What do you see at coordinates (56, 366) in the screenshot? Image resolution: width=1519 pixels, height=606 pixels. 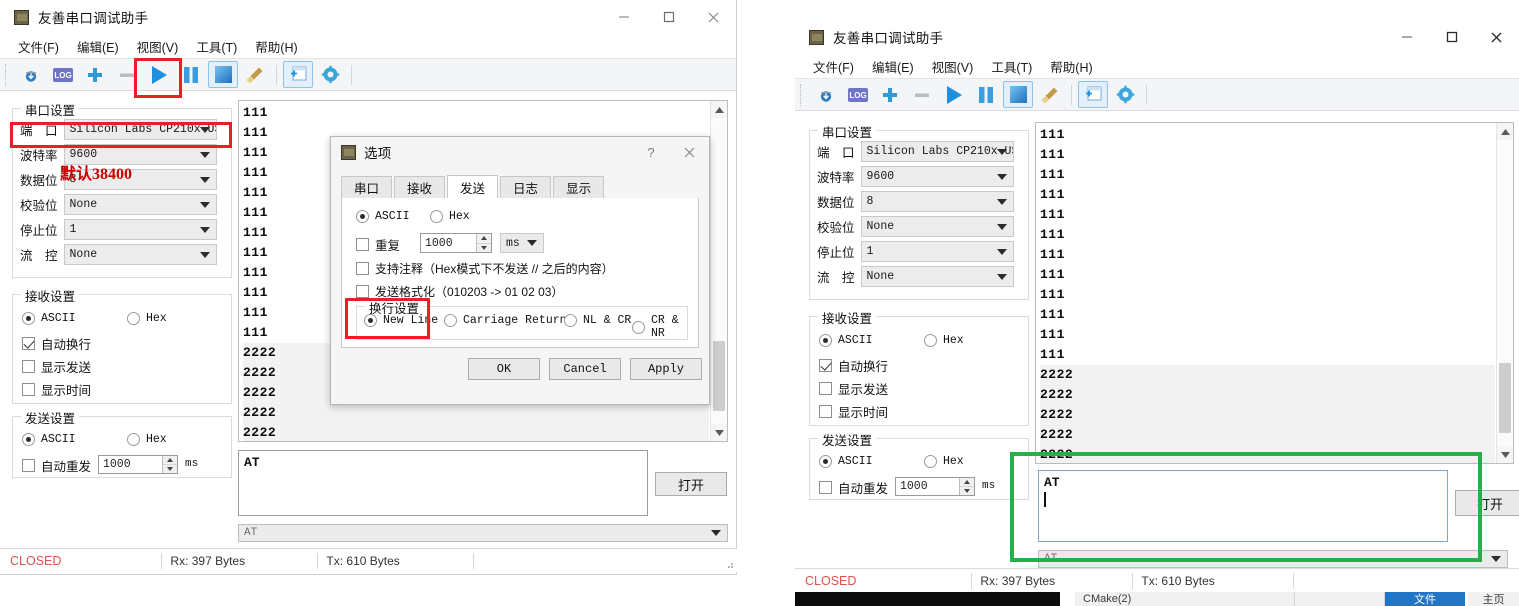 I see `receive-check-showsend: 显示发送` at bounding box center [56, 366].